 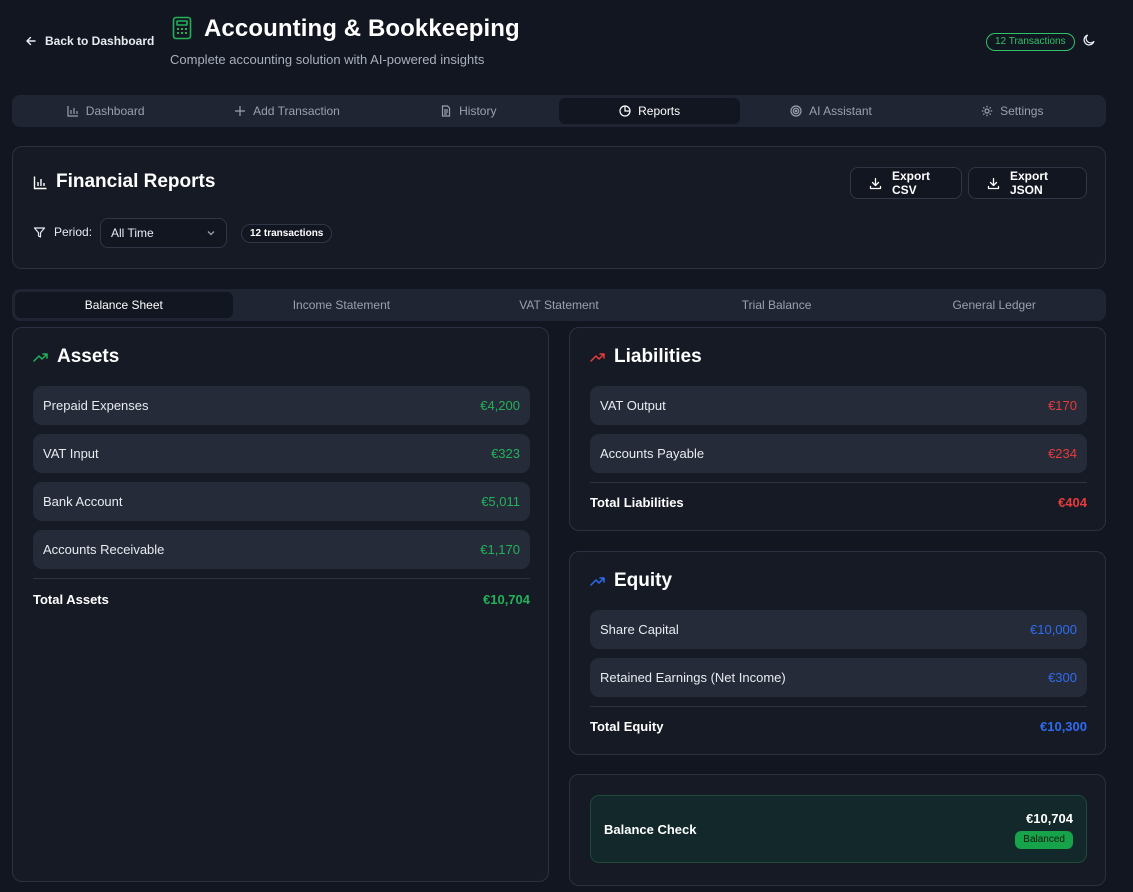 What do you see at coordinates (96, 405) in the screenshot?
I see `account-name: Prepaid Expenses` at bounding box center [96, 405].